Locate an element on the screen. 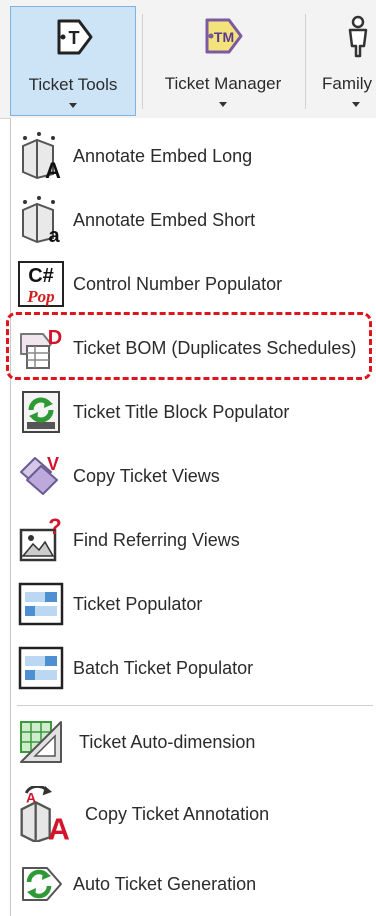 This screenshot has width=376, height=916. ticket-manager-label: Ticket Manager is located at coordinates (223, 83).